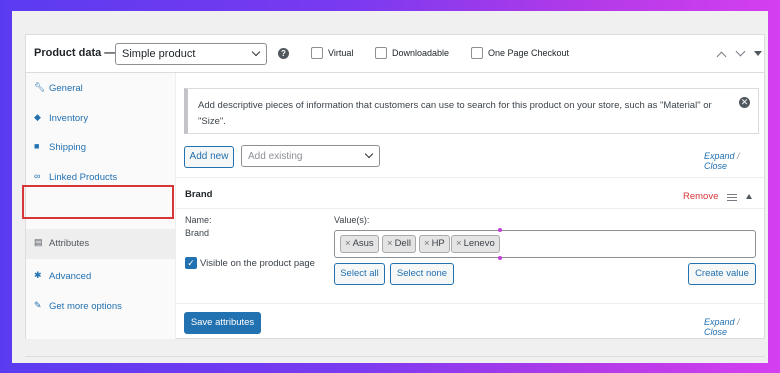 Image resolution: width=780 pixels, height=373 pixels. I want to click on select-none-button: Select none, so click(422, 274).